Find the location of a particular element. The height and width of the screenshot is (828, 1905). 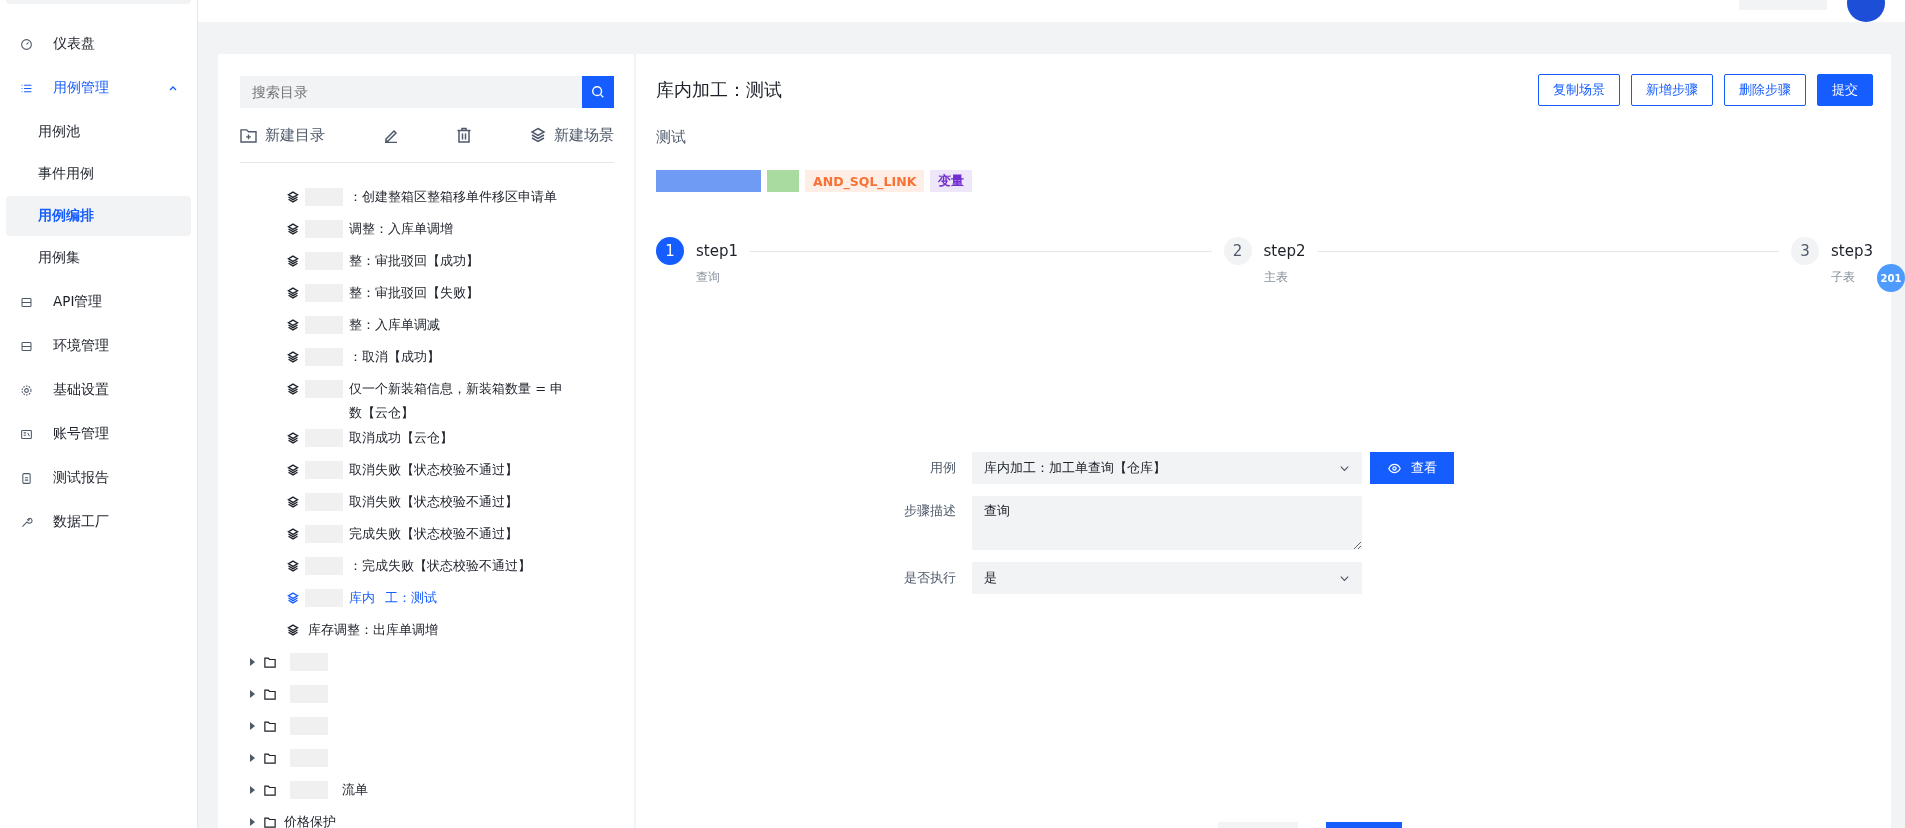

search-button is located at coordinates (598, 92).